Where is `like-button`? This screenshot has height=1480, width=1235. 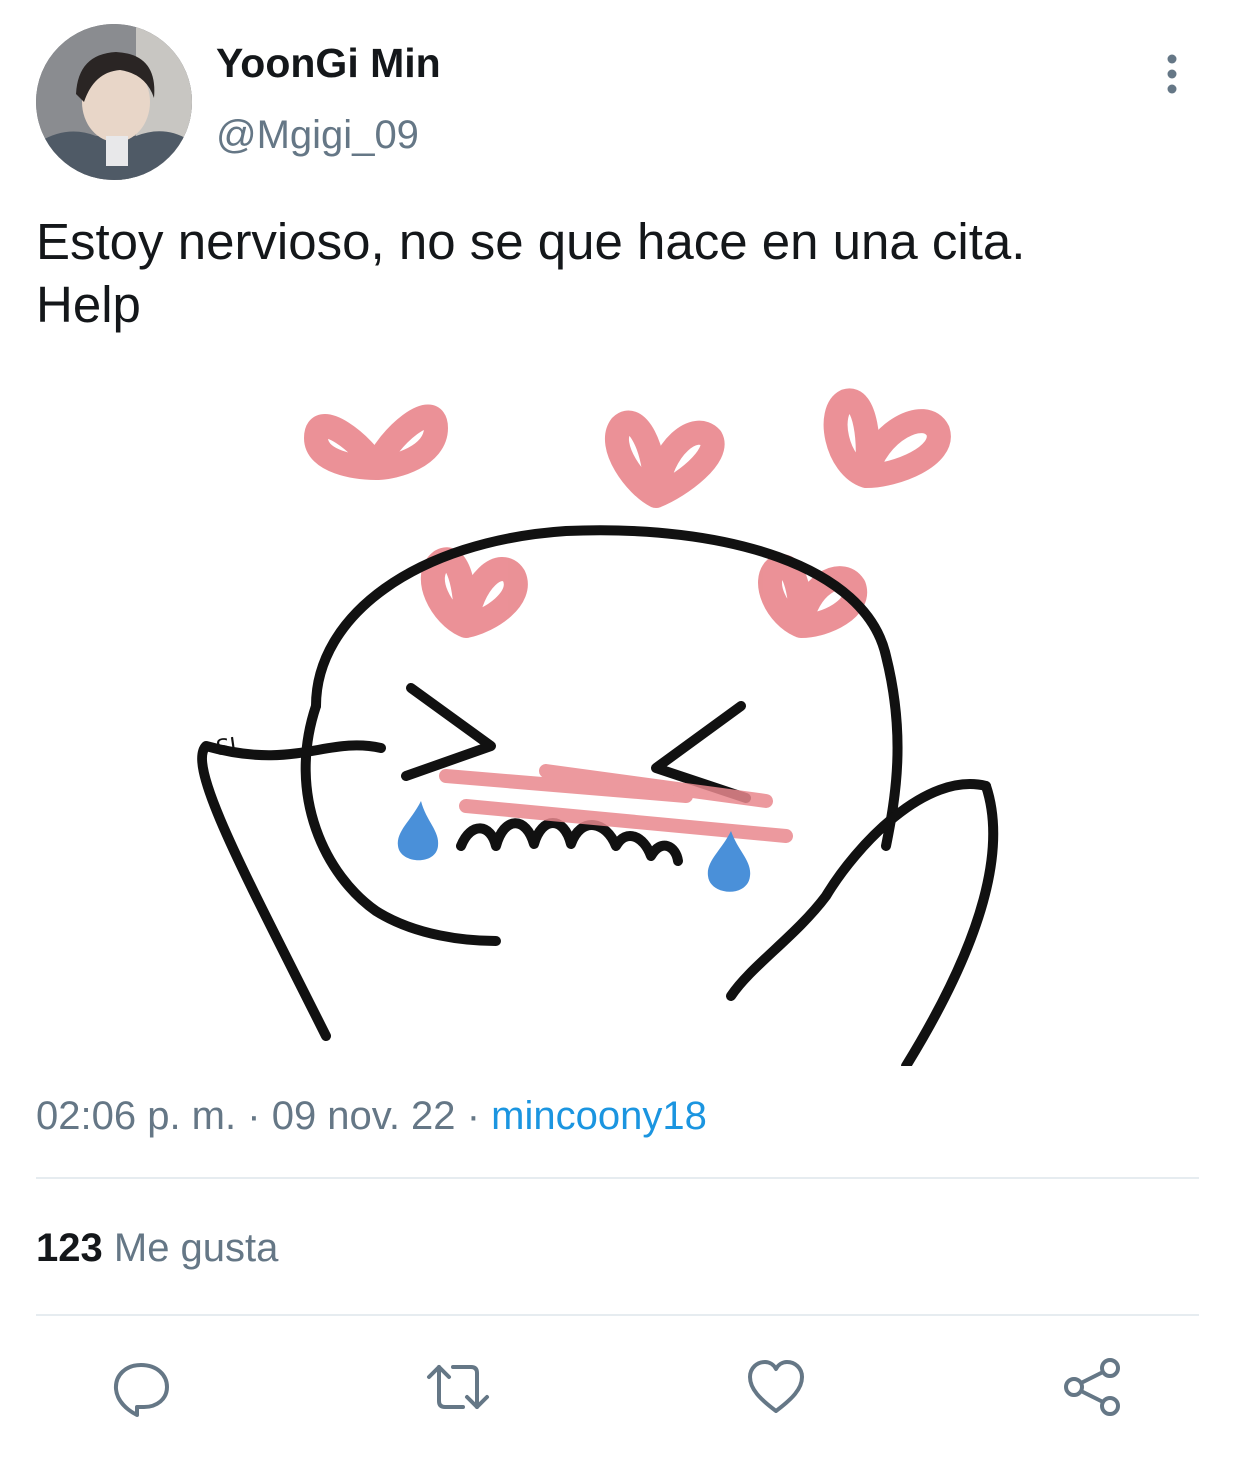 like-button is located at coordinates (776, 1387).